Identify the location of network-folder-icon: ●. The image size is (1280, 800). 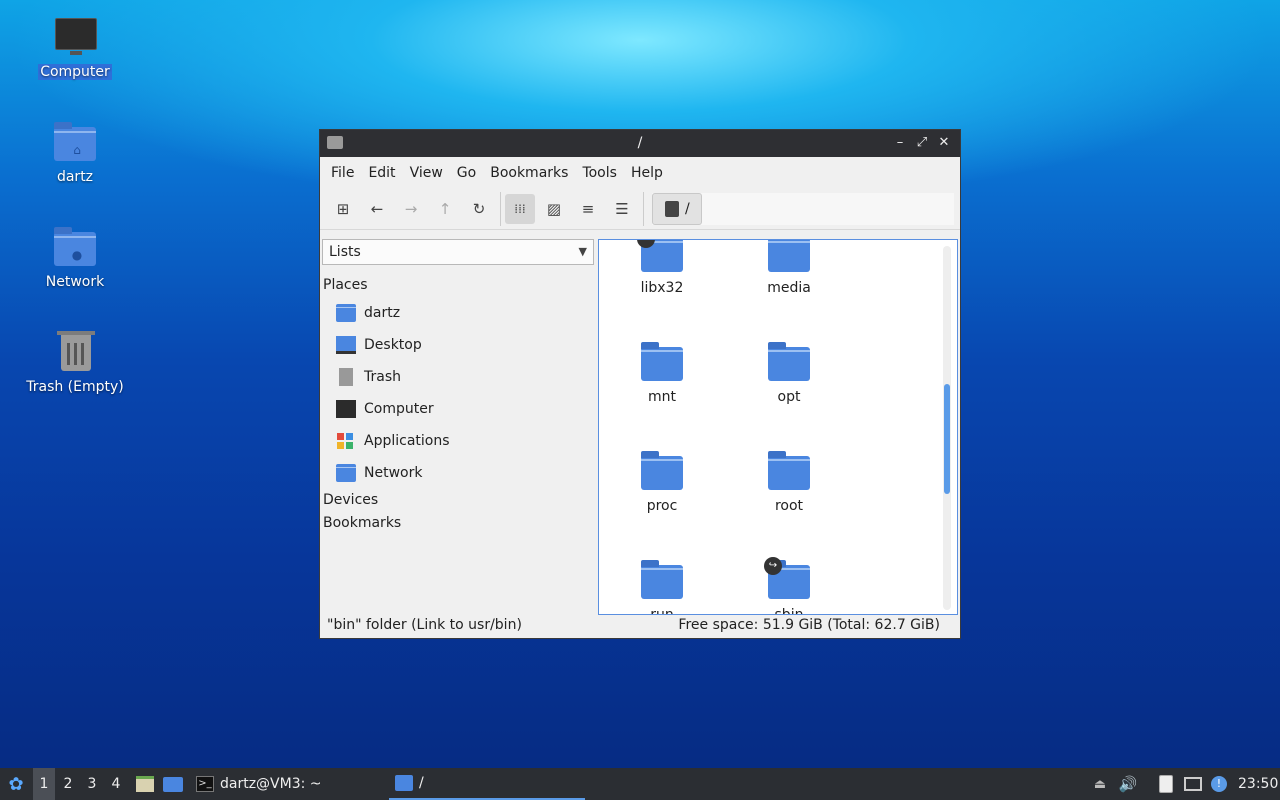
(75, 246).